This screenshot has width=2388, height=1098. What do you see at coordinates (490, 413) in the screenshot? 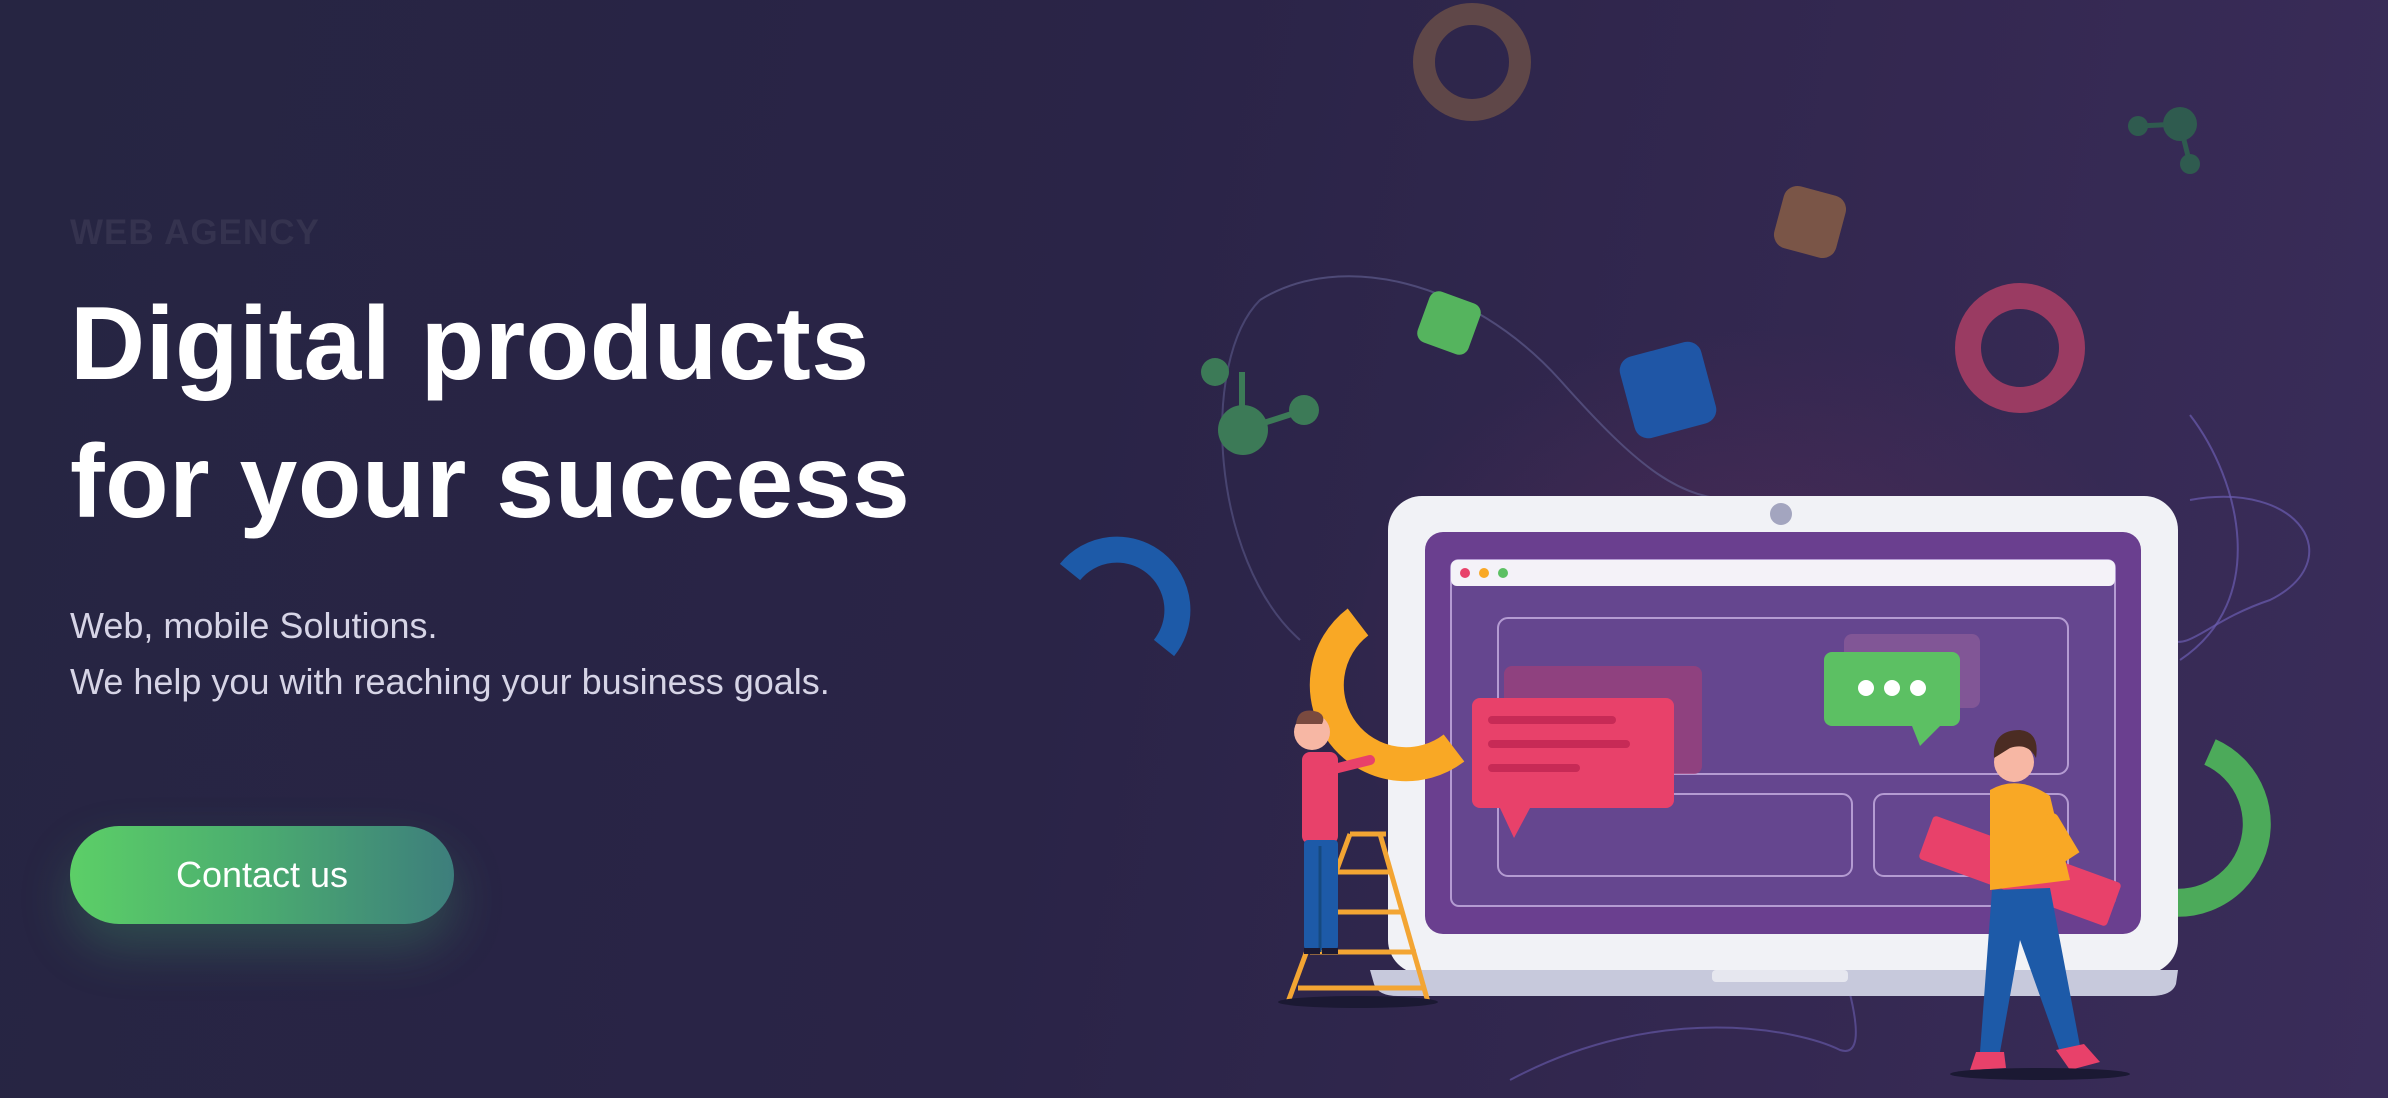
I see `page-title: Digital products for your success` at bounding box center [490, 413].